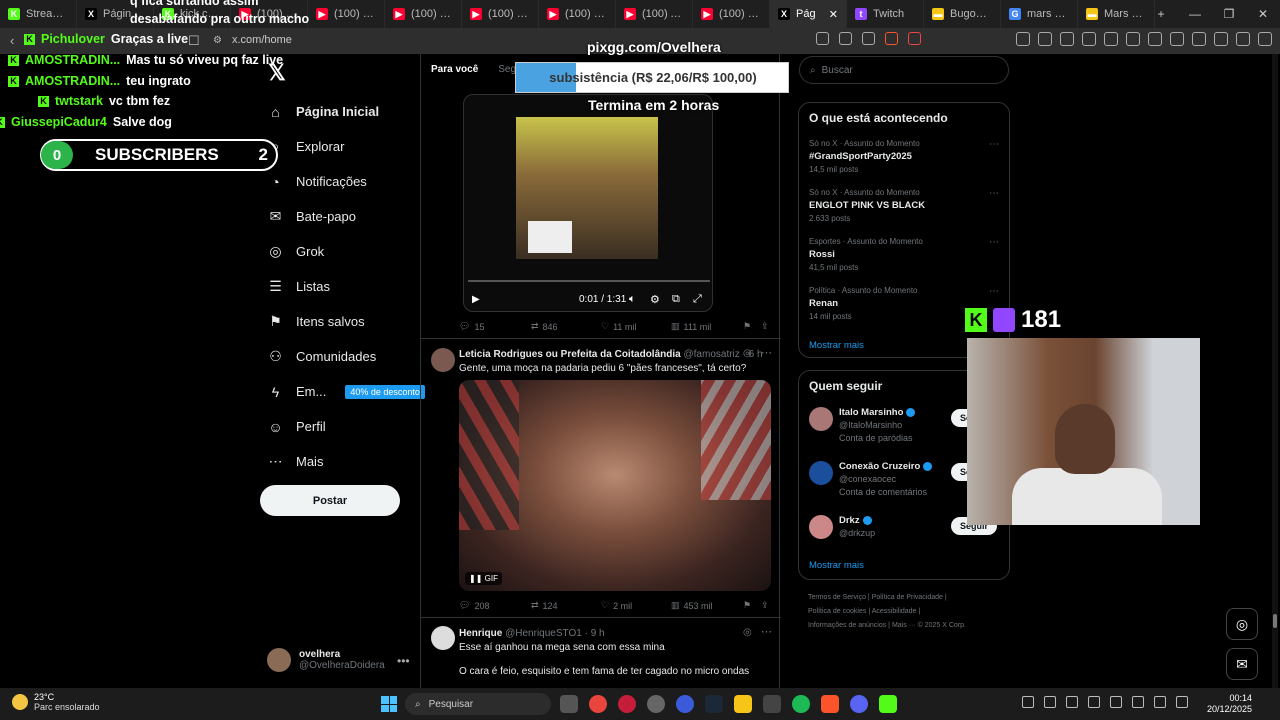 The height and width of the screenshot is (720, 1280). What do you see at coordinates (822, 38) in the screenshot?
I see `install-icon` at bounding box center [822, 38].